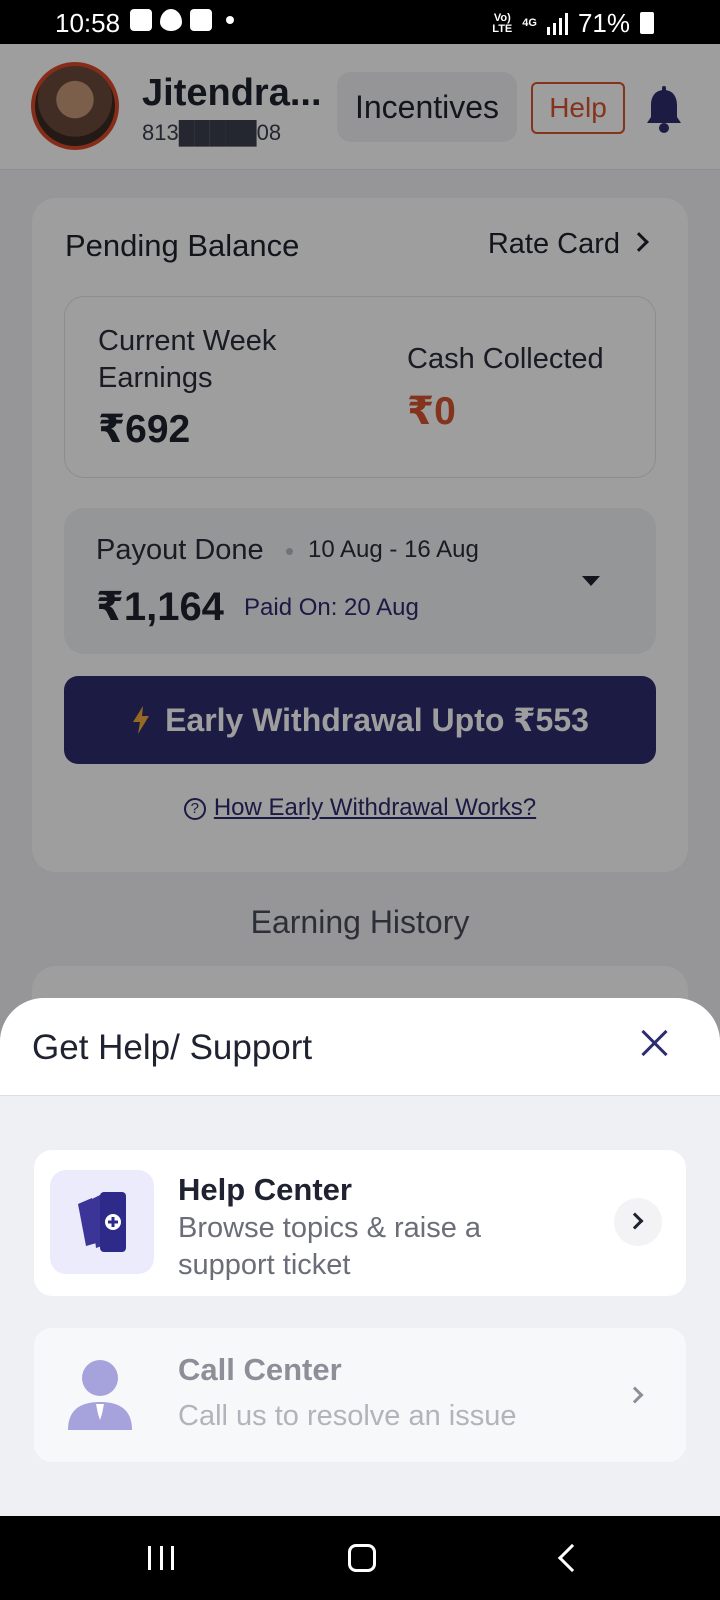 This screenshot has height=1600, width=720. Describe the element at coordinates (360, 1047) in the screenshot. I see `sheet-header: Get Help/ Support` at that location.